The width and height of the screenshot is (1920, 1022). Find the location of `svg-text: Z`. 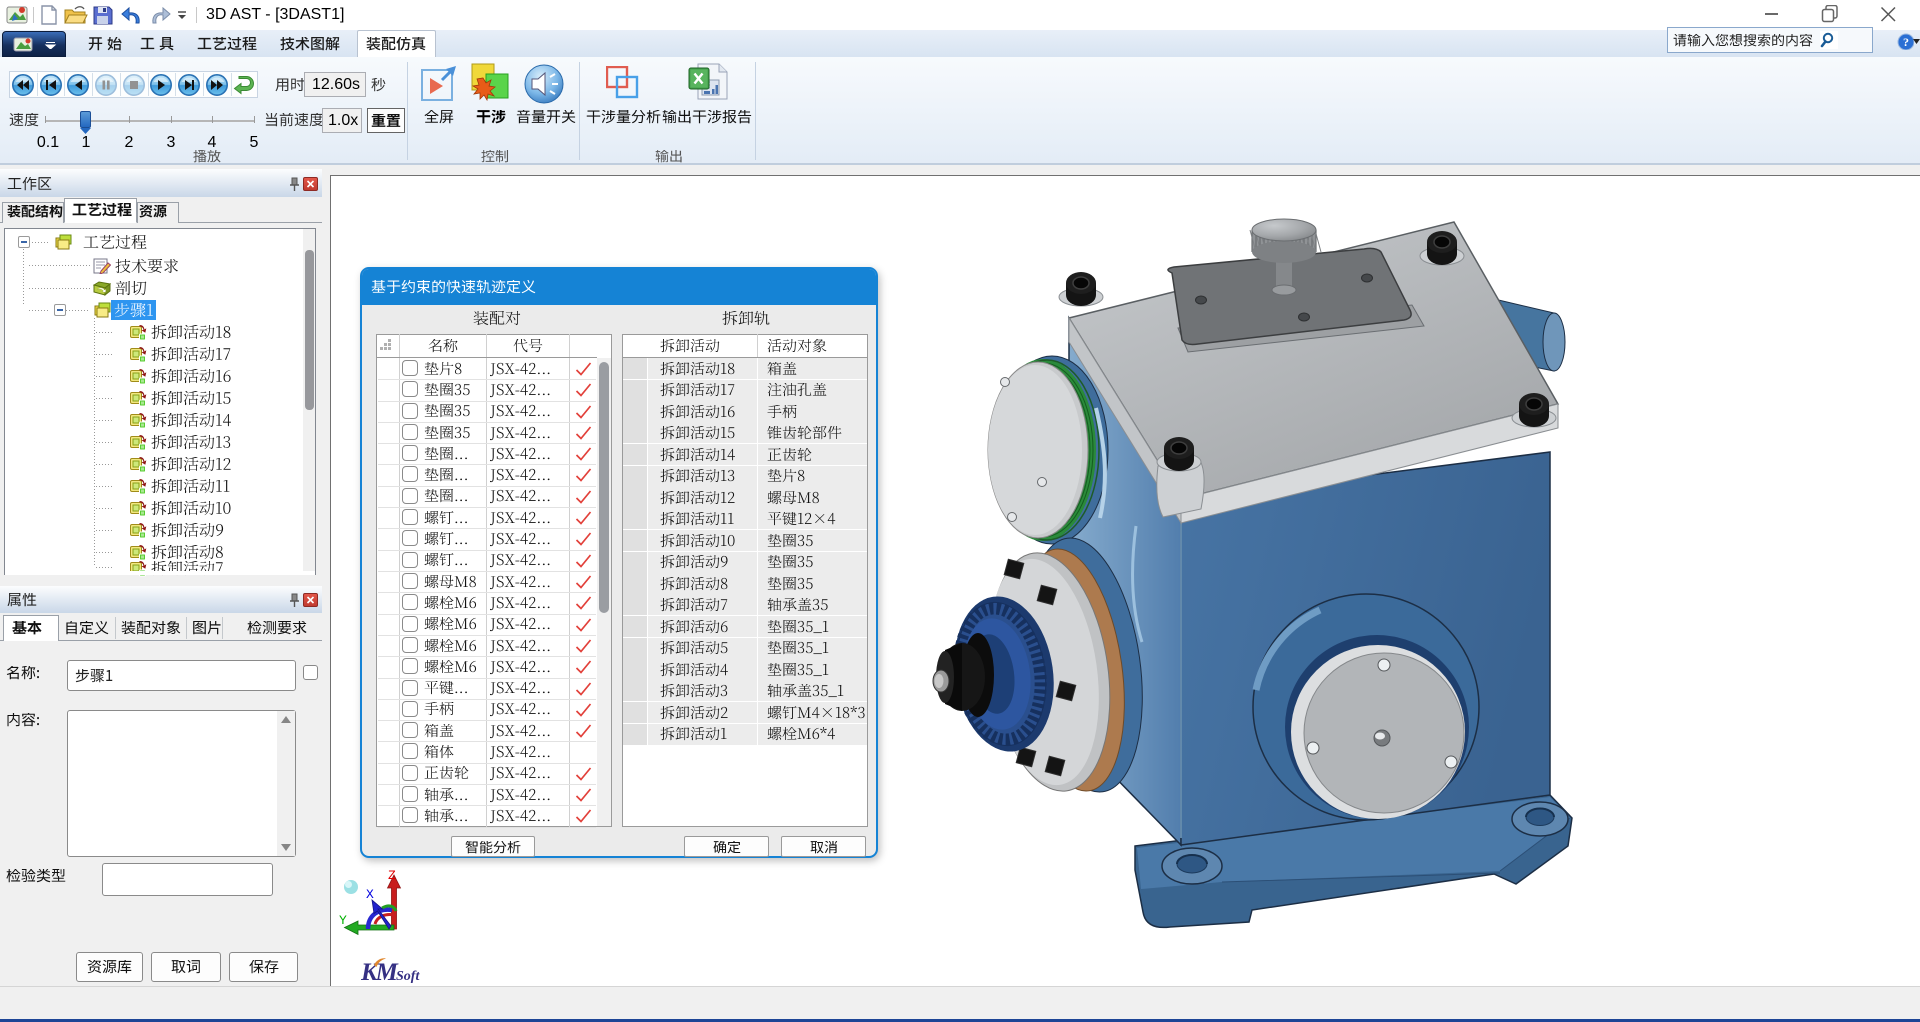

svg-text: Z is located at coordinates (392, 875).